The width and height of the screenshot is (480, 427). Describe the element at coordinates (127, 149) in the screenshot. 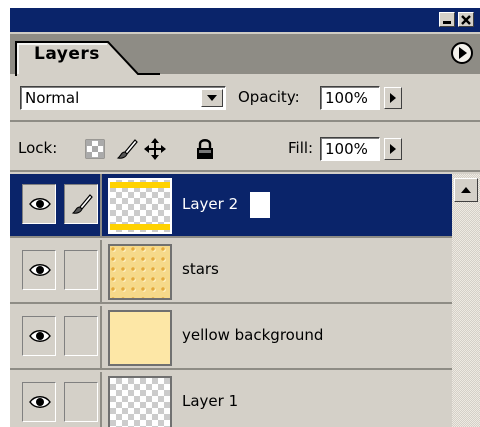

I see `lock-brush-icon` at that location.